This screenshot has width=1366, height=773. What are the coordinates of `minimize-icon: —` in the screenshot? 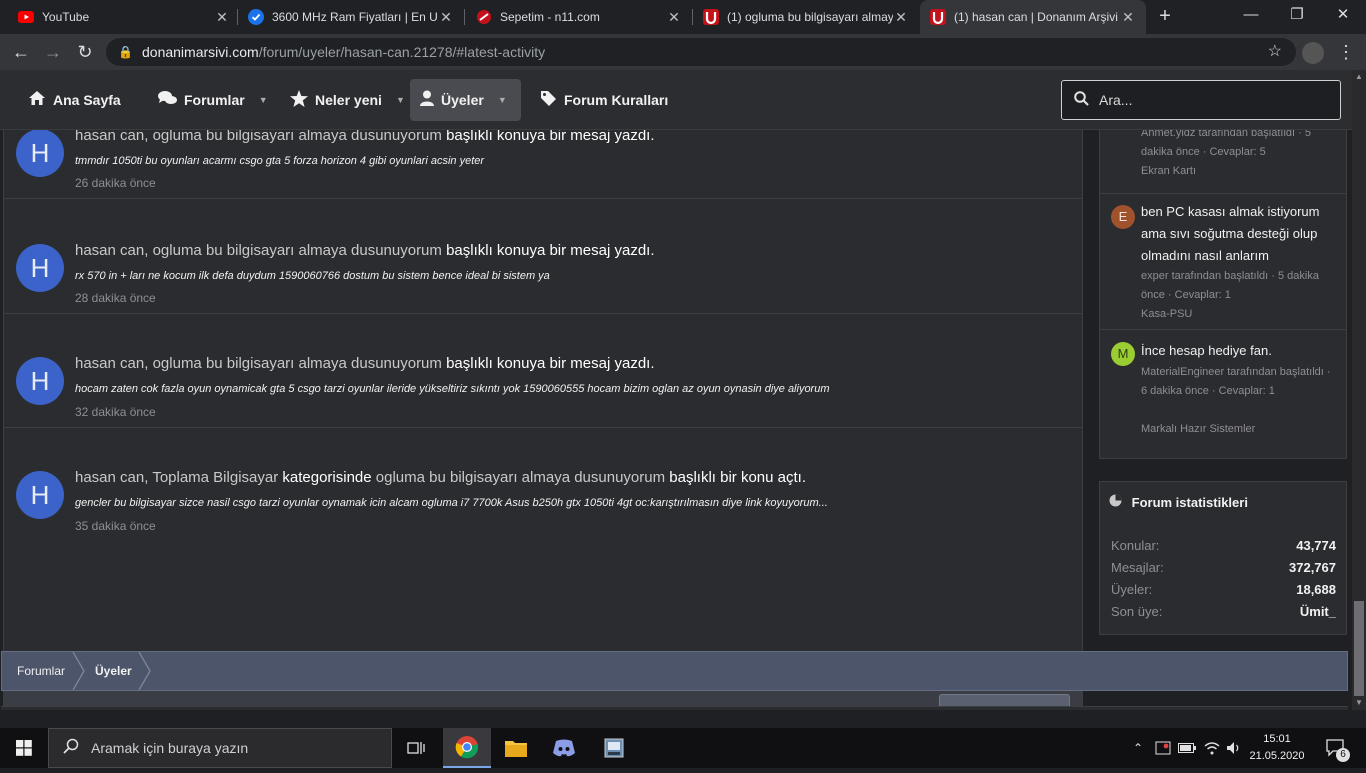 It's located at (1251, 16).